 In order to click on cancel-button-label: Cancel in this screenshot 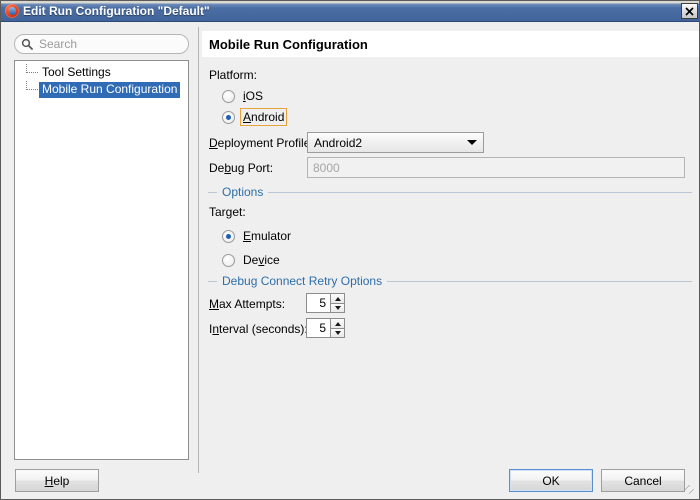, I will do `click(643, 480)`.